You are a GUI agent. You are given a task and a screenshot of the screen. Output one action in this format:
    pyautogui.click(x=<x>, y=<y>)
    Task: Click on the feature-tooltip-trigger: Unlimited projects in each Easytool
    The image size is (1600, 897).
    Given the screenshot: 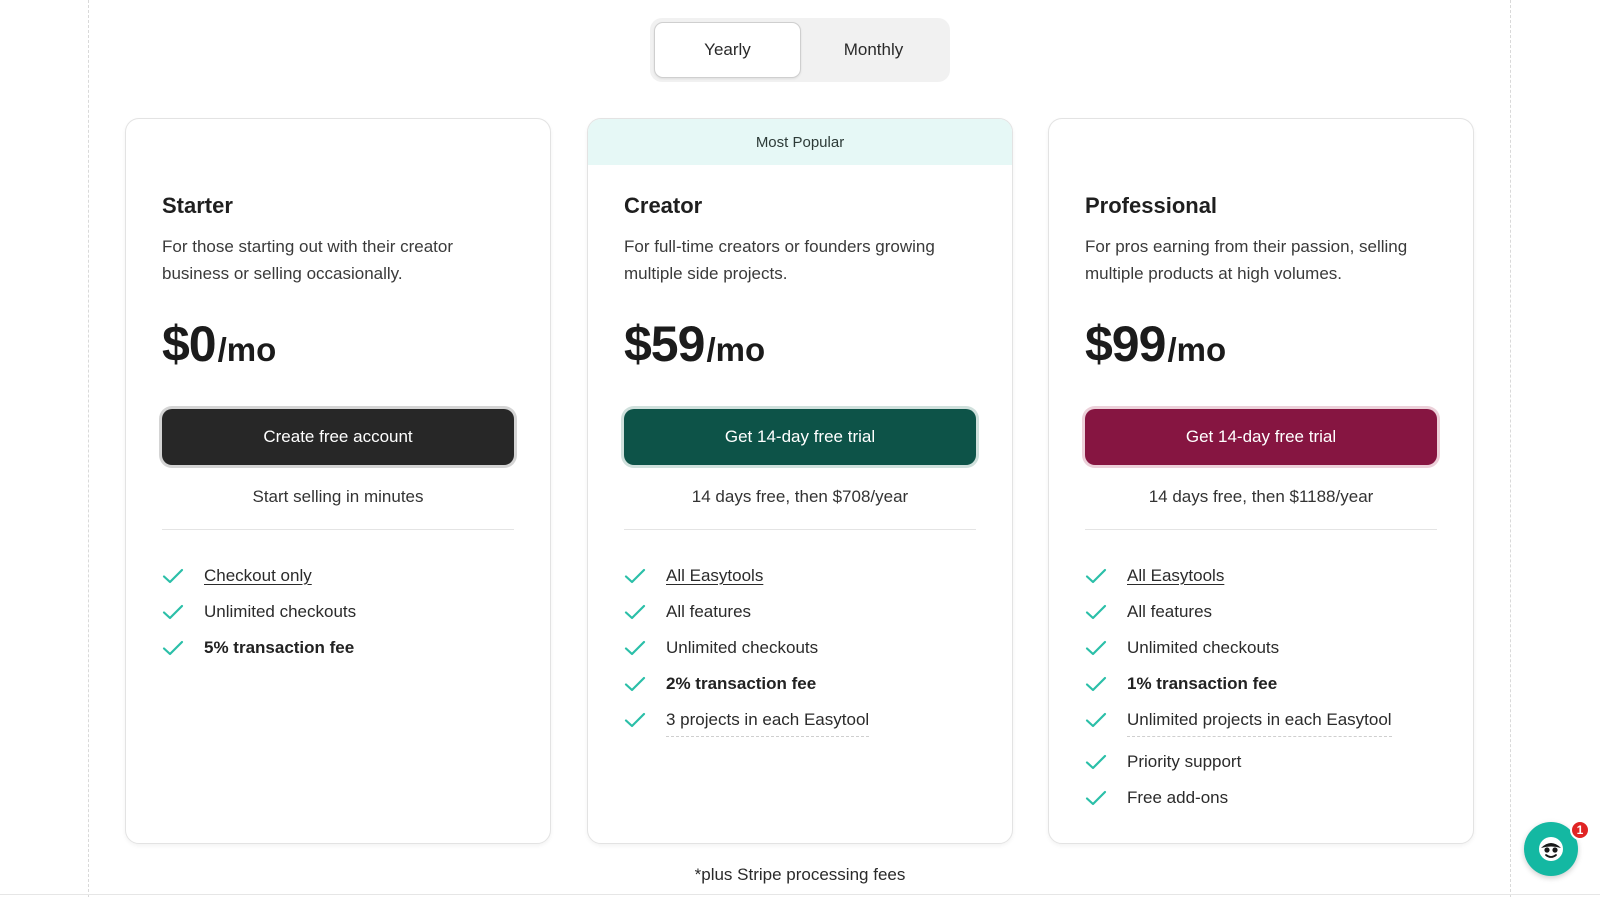 What is the action you would take?
    pyautogui.click(x=1259, y=723)
    